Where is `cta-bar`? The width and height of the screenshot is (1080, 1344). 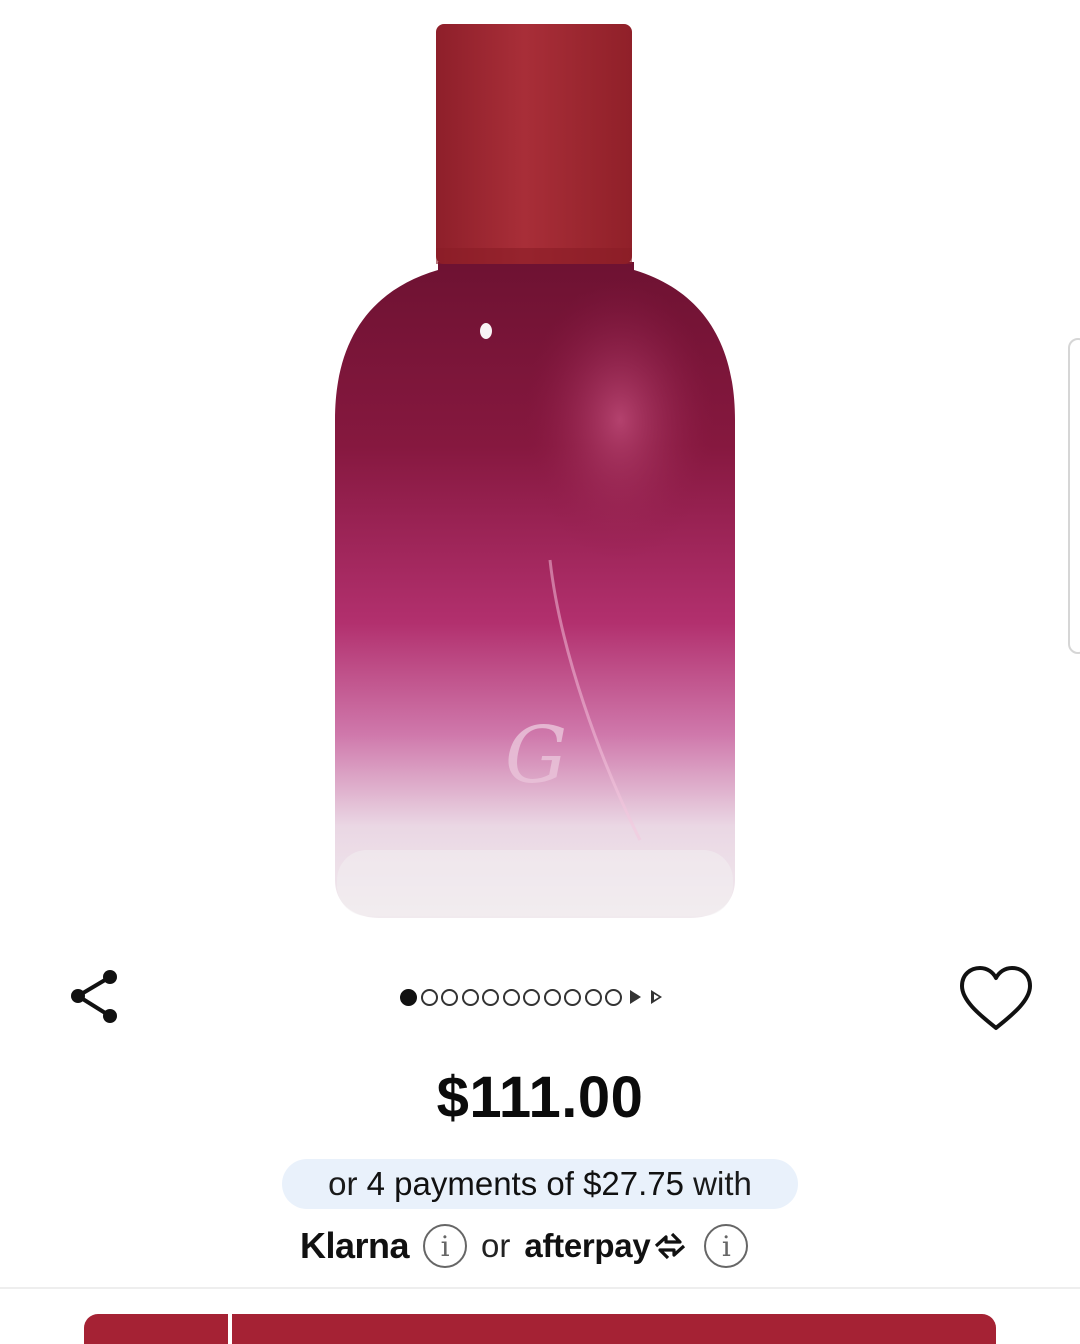 cta-bar is located at coordinates (540, 1329).